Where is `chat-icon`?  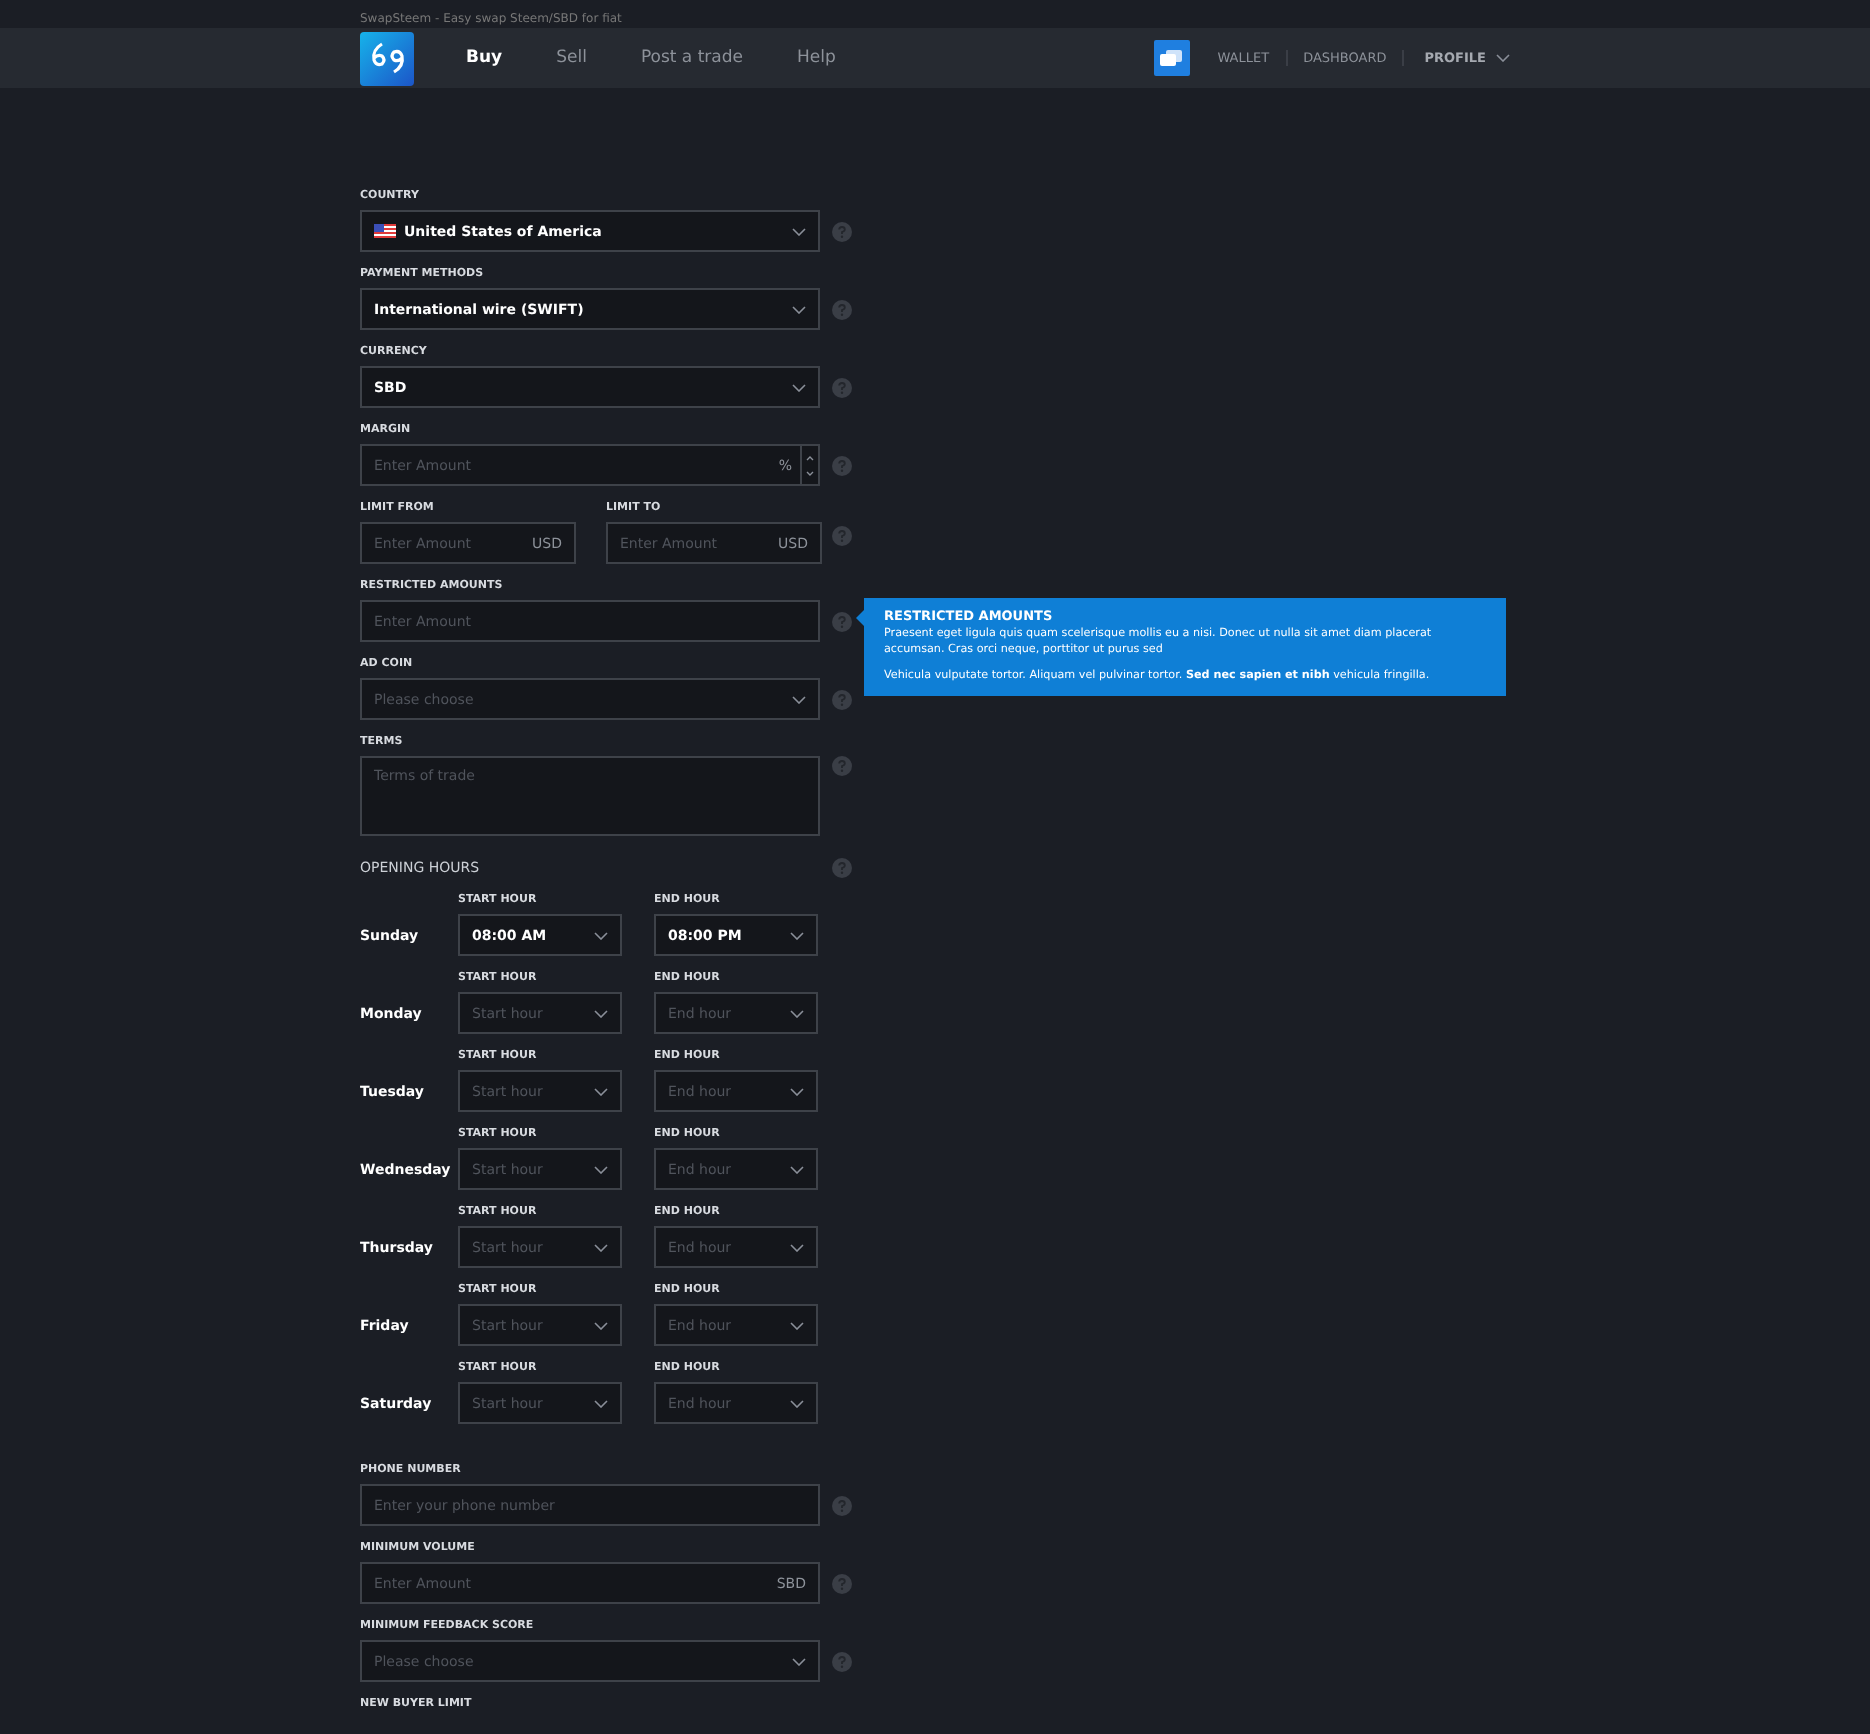 chat-icon is located at coordinates (1171, 58).